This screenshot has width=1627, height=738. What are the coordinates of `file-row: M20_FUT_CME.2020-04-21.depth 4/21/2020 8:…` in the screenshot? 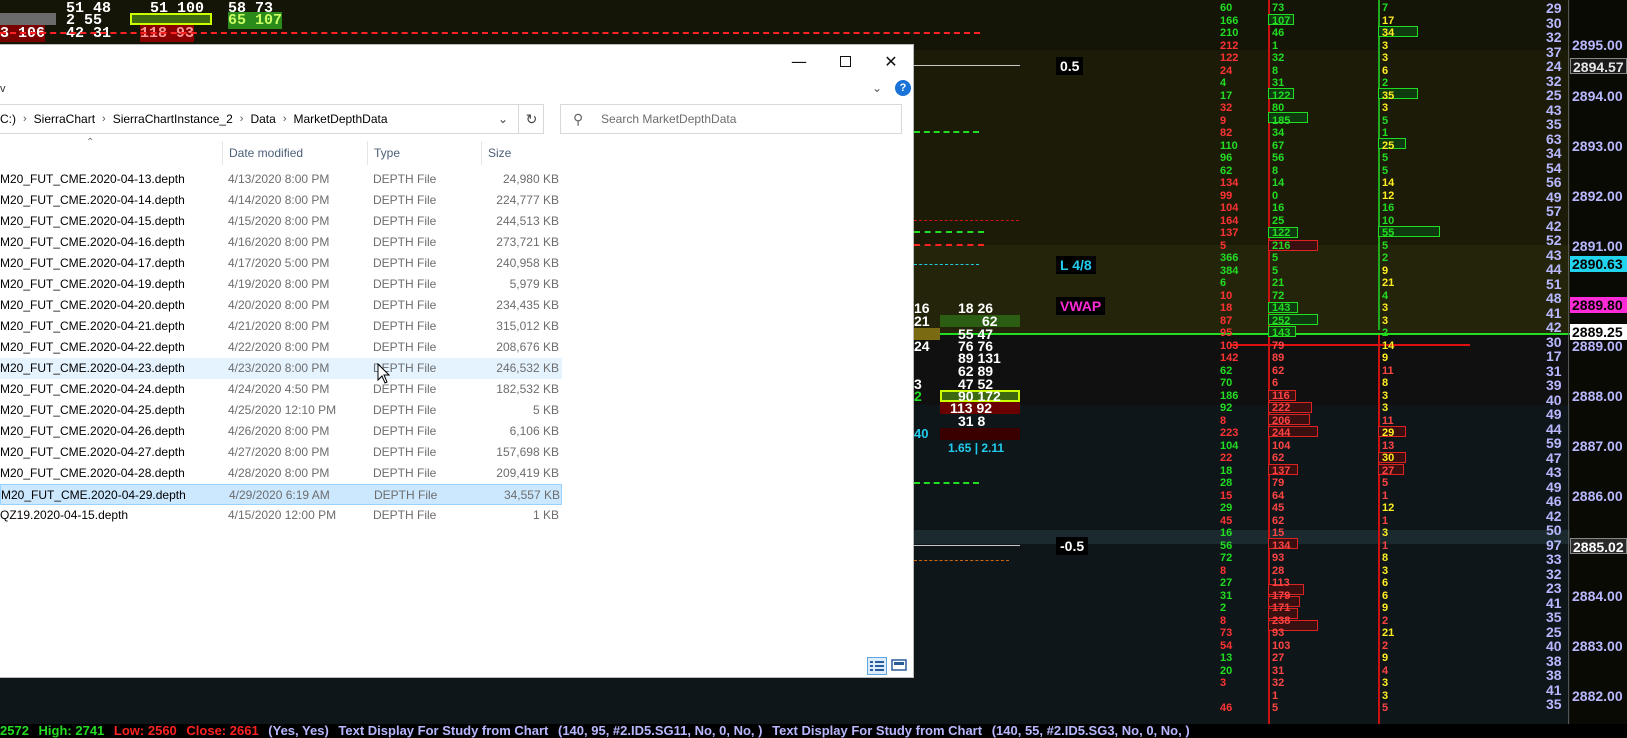 It's located at (281, 326).